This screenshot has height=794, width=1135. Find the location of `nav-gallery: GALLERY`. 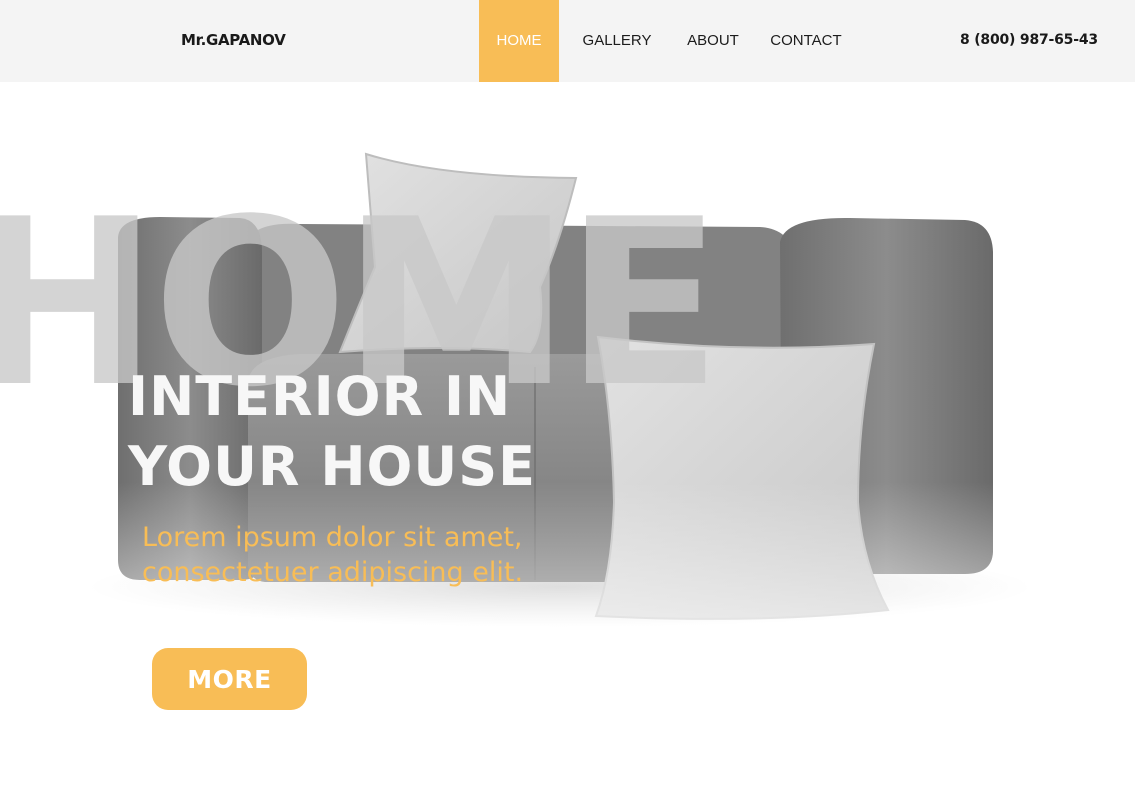

nav-gallery: GALLERY is located at coordinates (617, 41).